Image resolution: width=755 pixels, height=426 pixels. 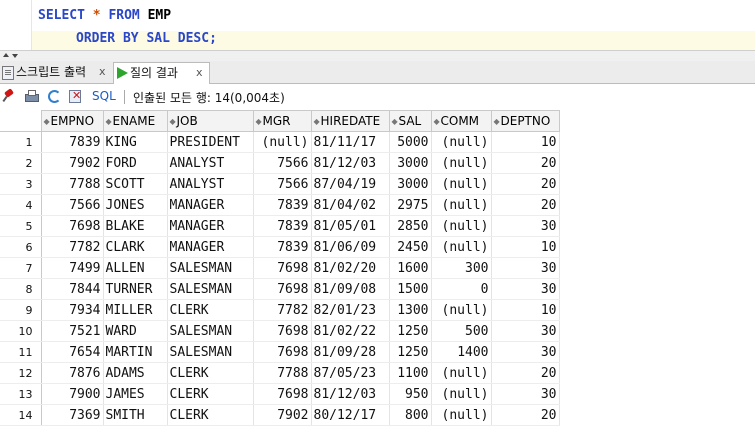 I want to click on row-number: 1, so click(x=21, y=142).